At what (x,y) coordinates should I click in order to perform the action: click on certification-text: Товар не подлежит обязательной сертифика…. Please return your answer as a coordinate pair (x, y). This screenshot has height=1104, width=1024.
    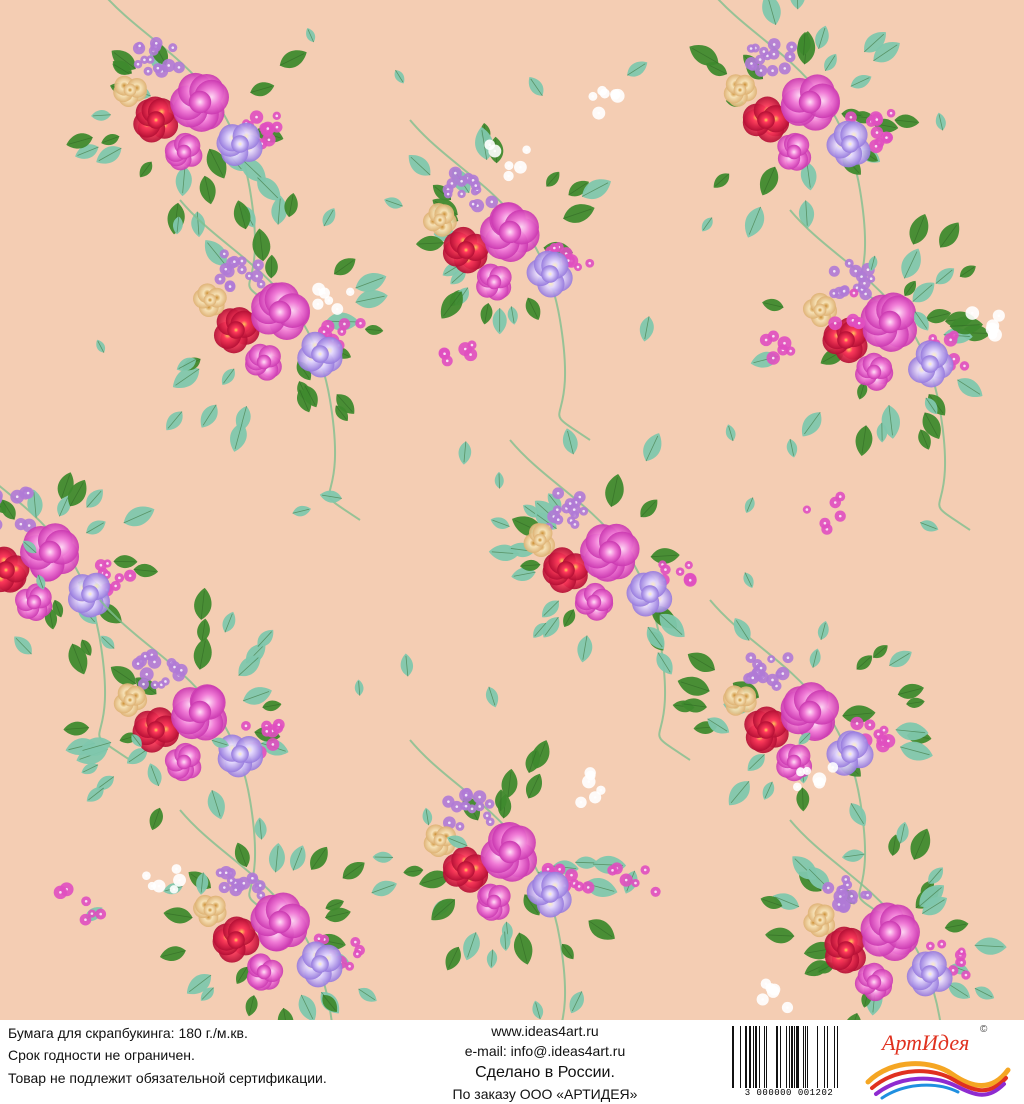
    Looking at the image, I should click on (167, 1078).